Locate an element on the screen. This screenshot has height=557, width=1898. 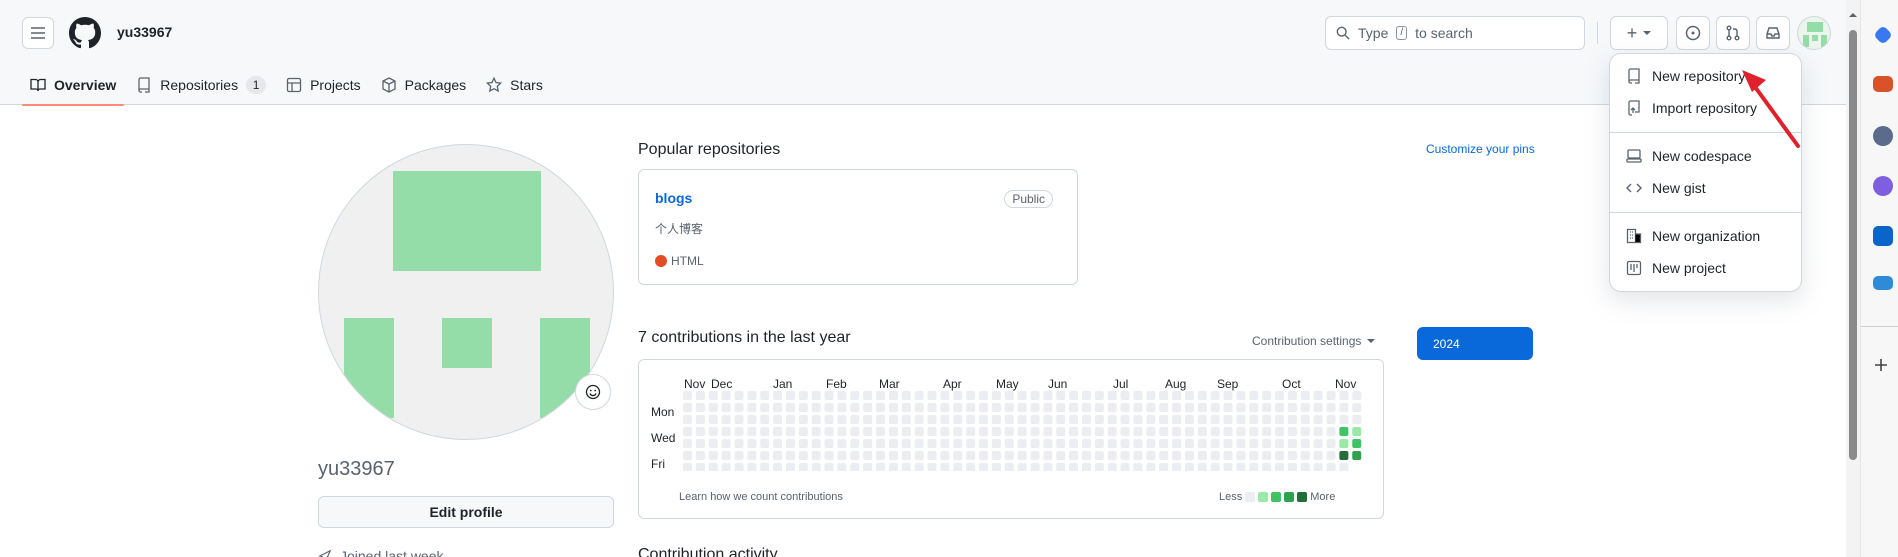
menu-item-new-project: New project is located at coordinates (1676, 268).